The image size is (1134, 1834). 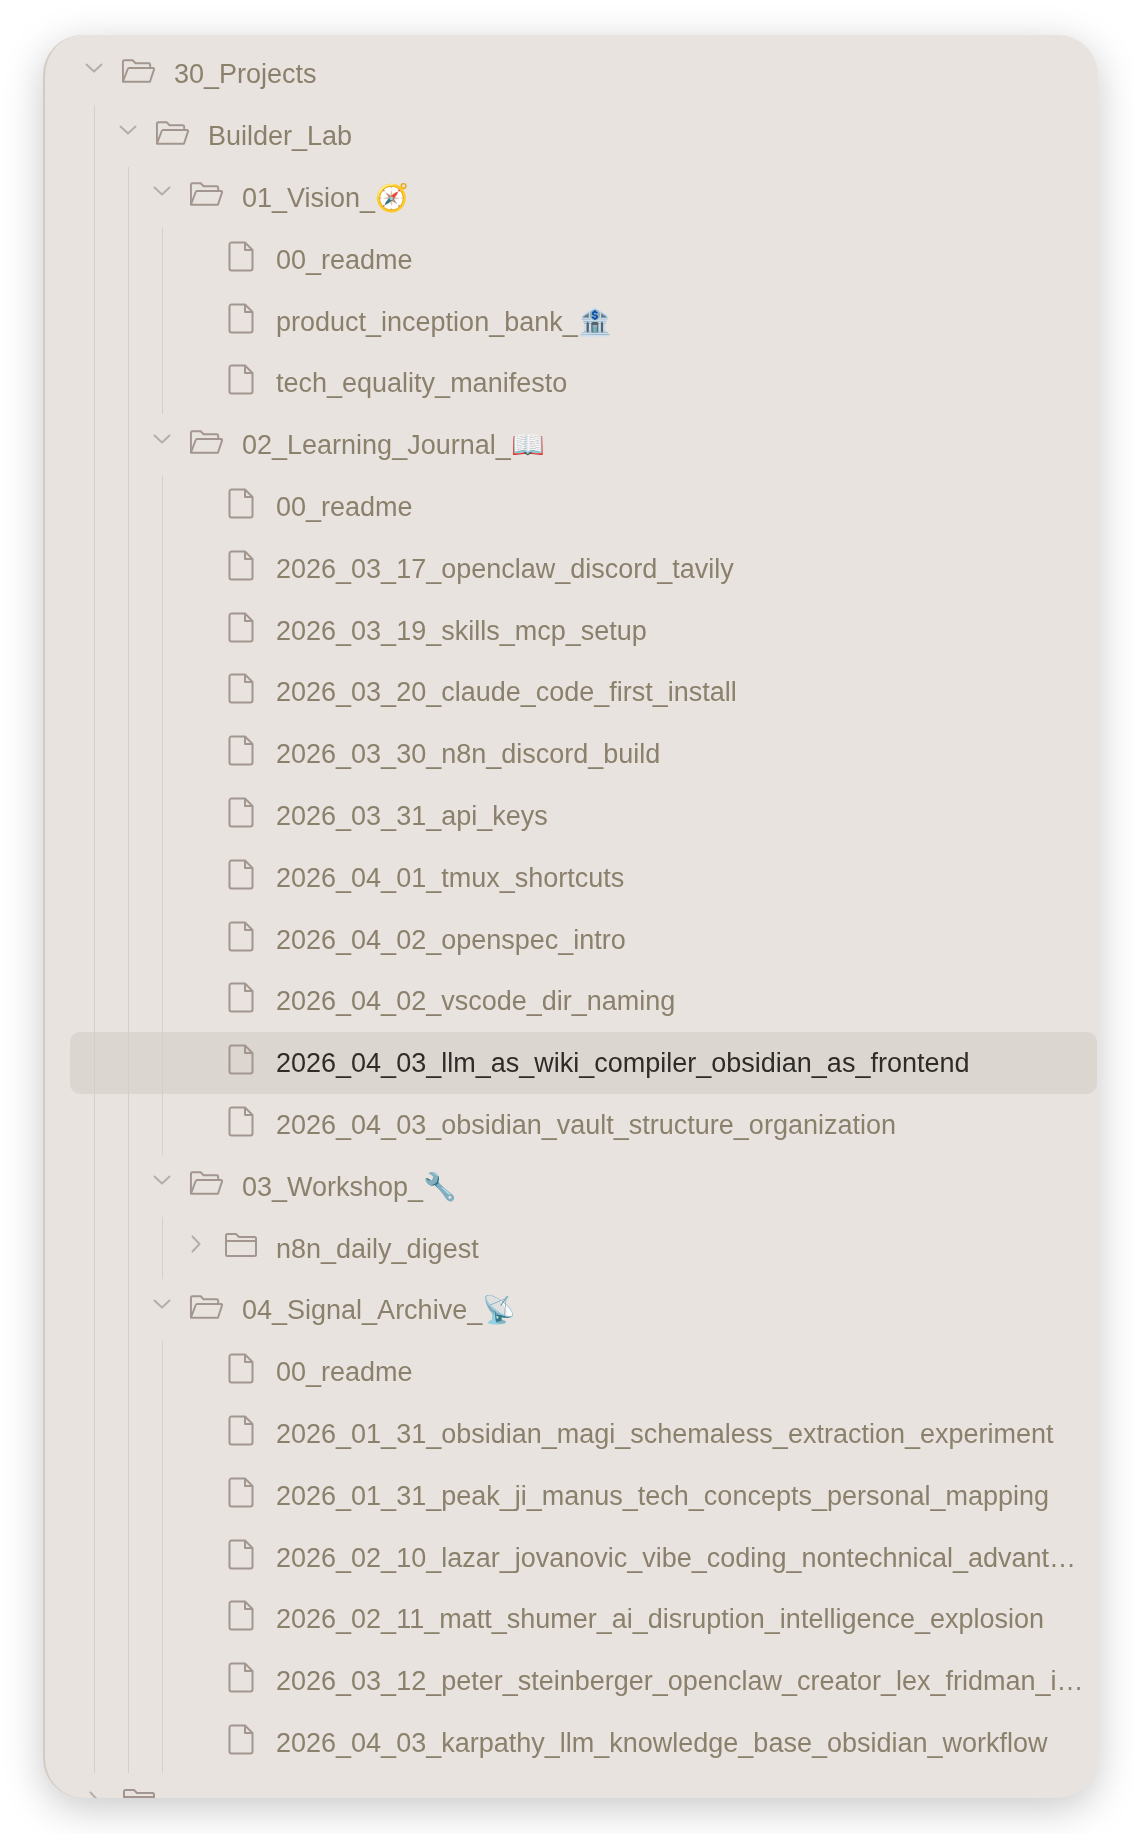 I want to click on folder-icon, so click(x=240, y=1245).